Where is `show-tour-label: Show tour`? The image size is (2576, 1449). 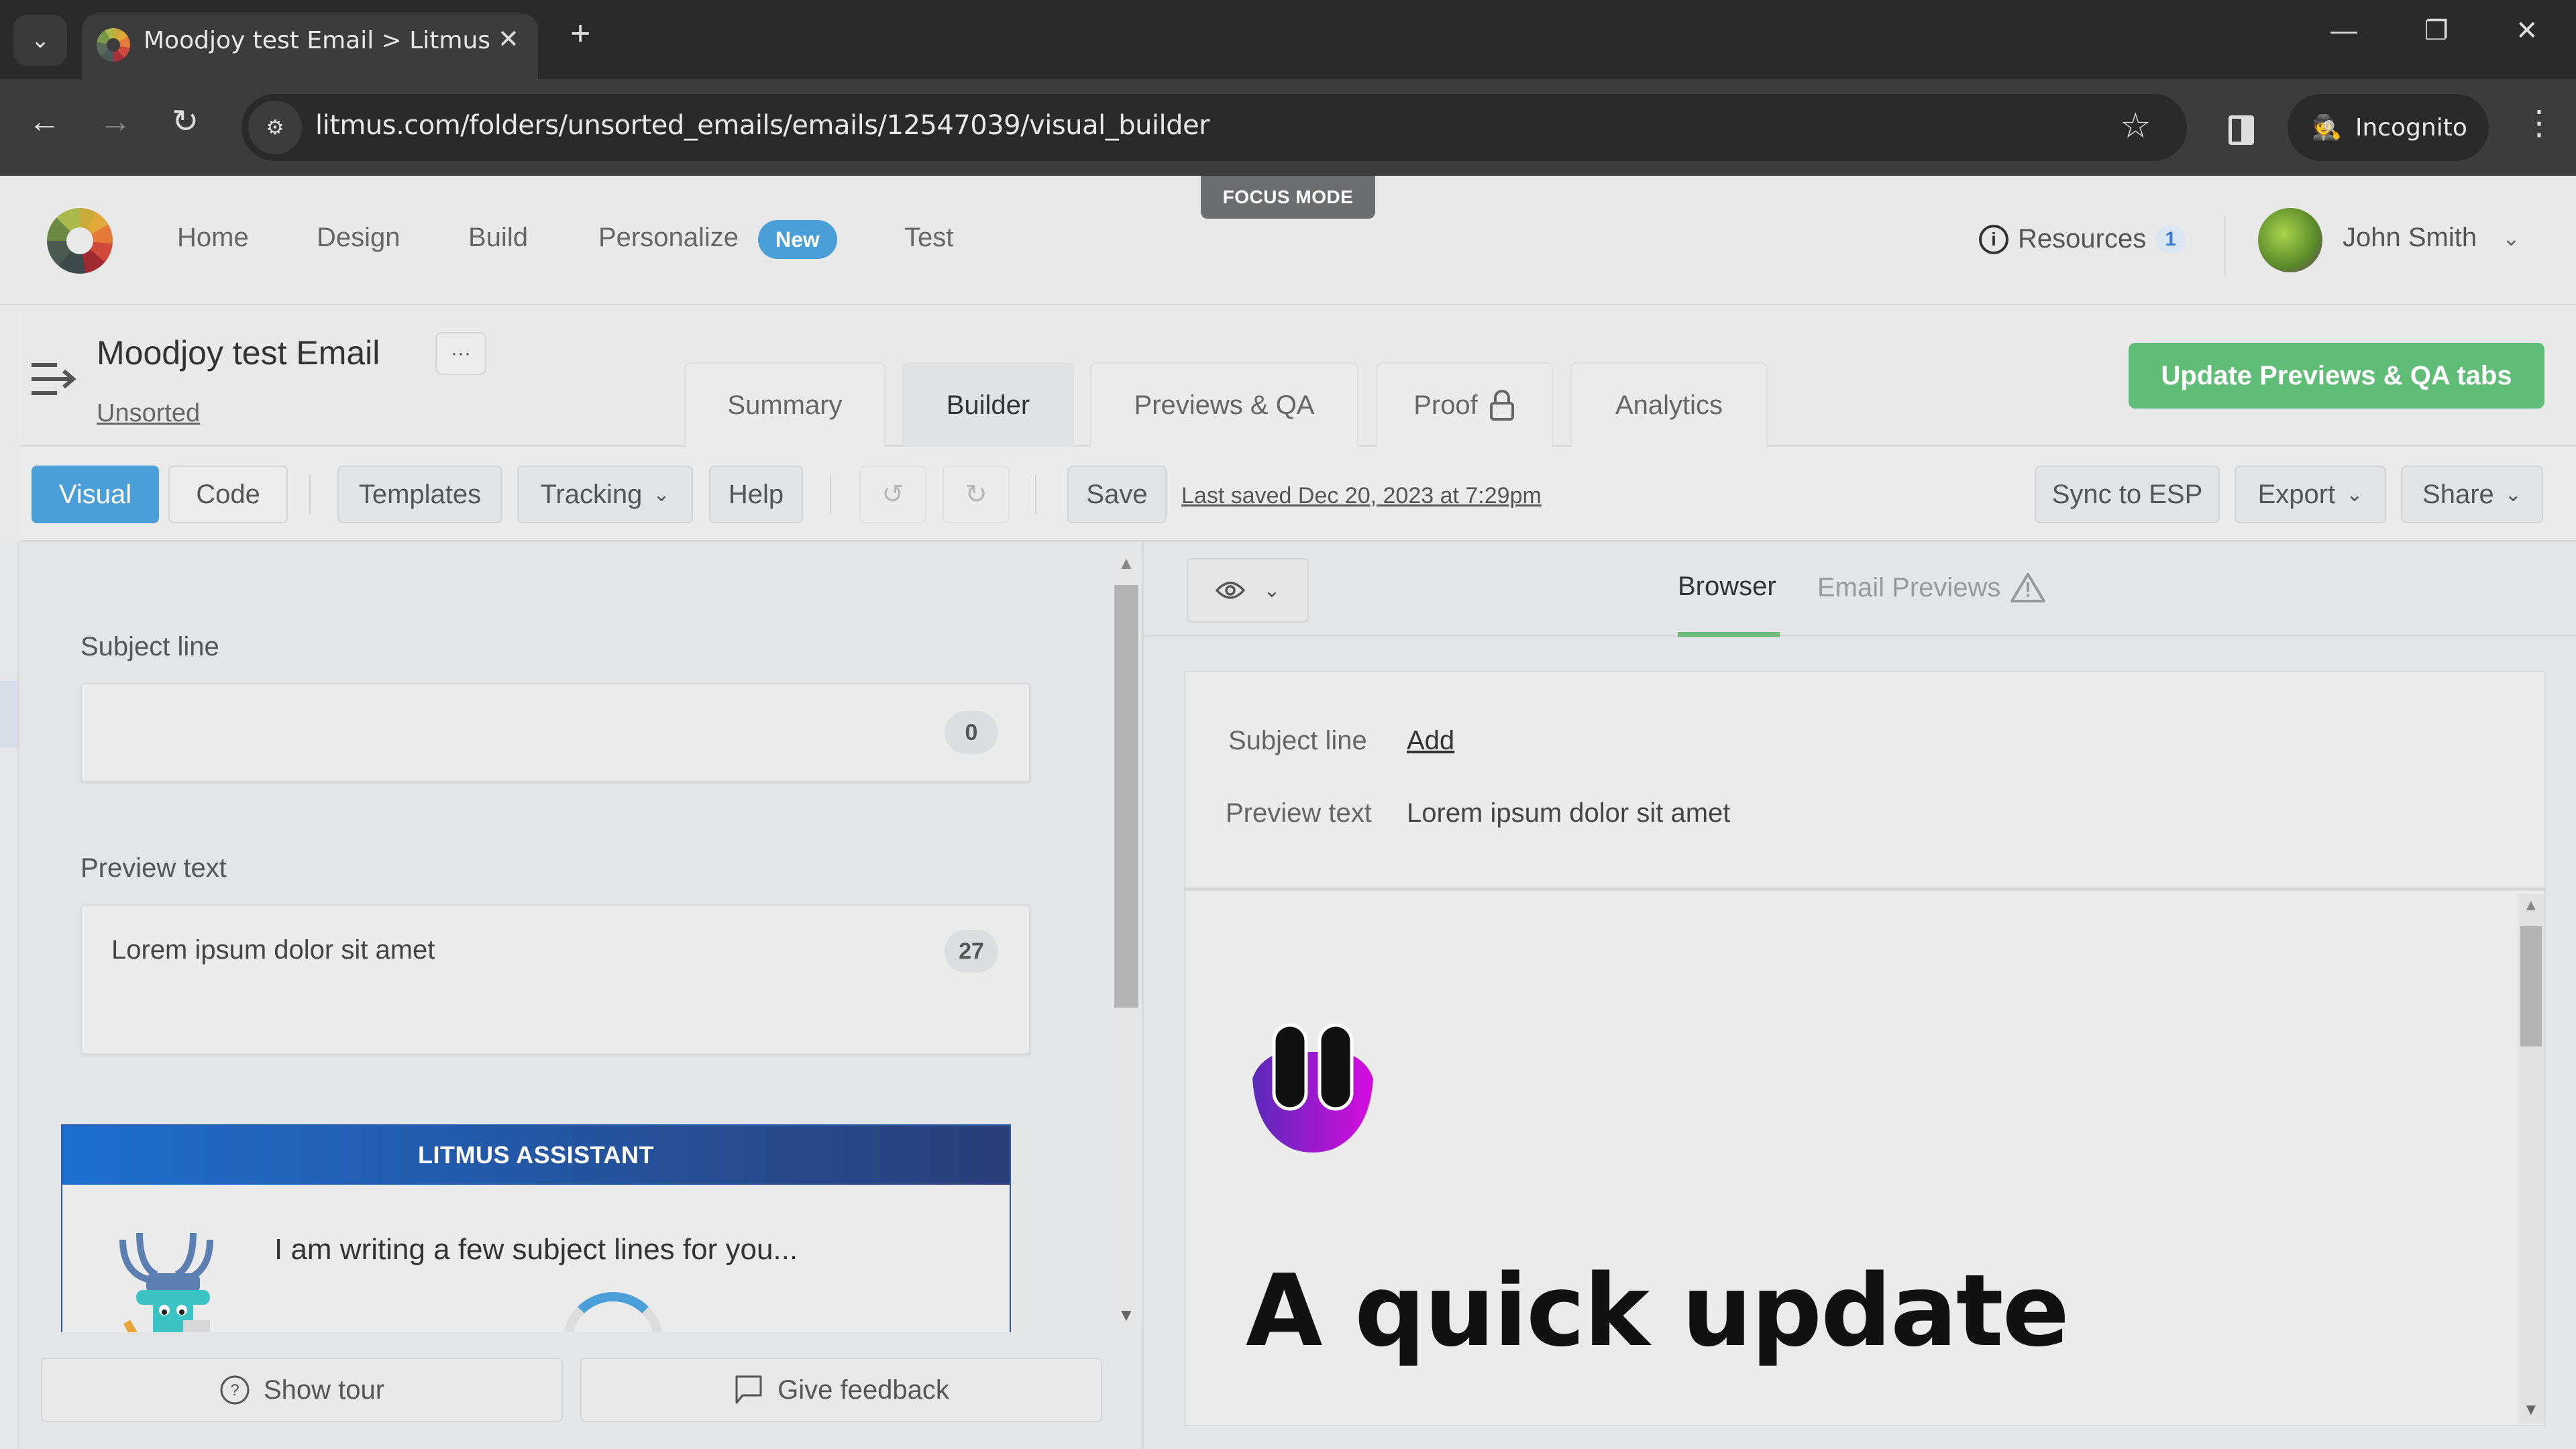
show-tour-label: Show tour is located at coordinates (324, 1390).